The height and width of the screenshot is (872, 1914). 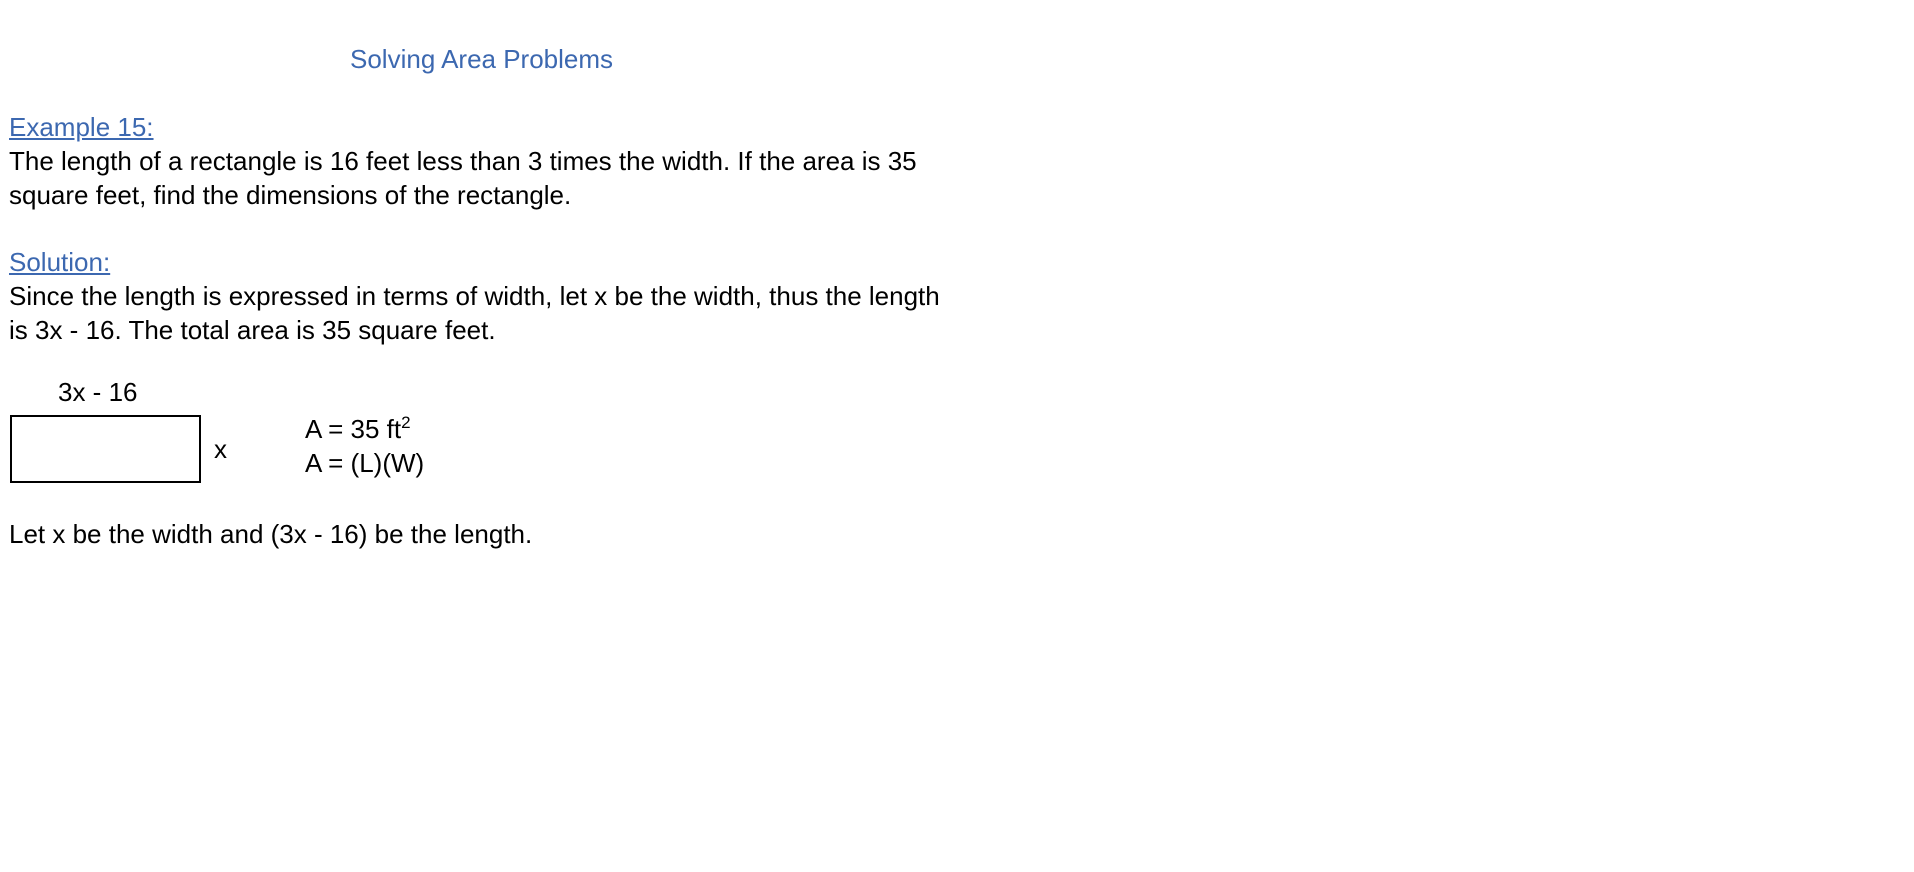 I want to click on area-value-formula: A = 35 ft2, so click(x=358, y=429).